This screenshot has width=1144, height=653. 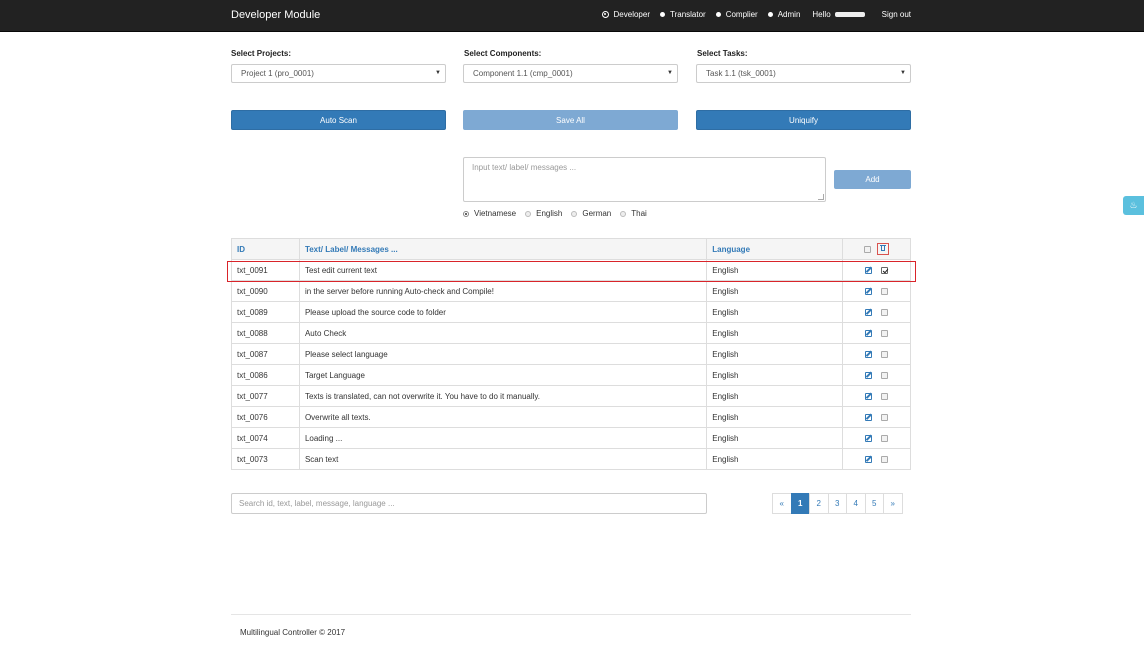 I want to click on pagination-page: 2, so click(x=819, y=503).